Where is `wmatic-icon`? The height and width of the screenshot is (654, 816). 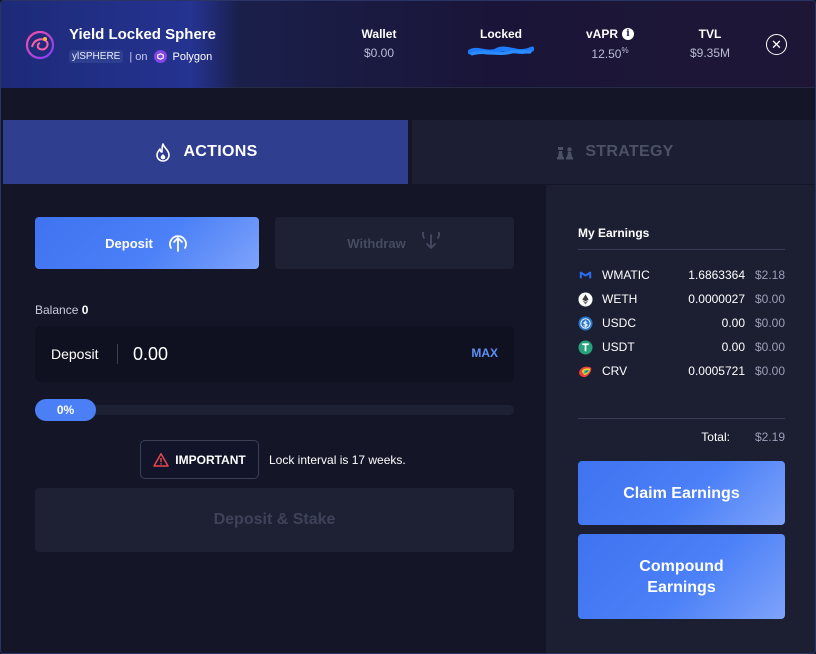
wmatic-icon is located at coordinates (585, 274).